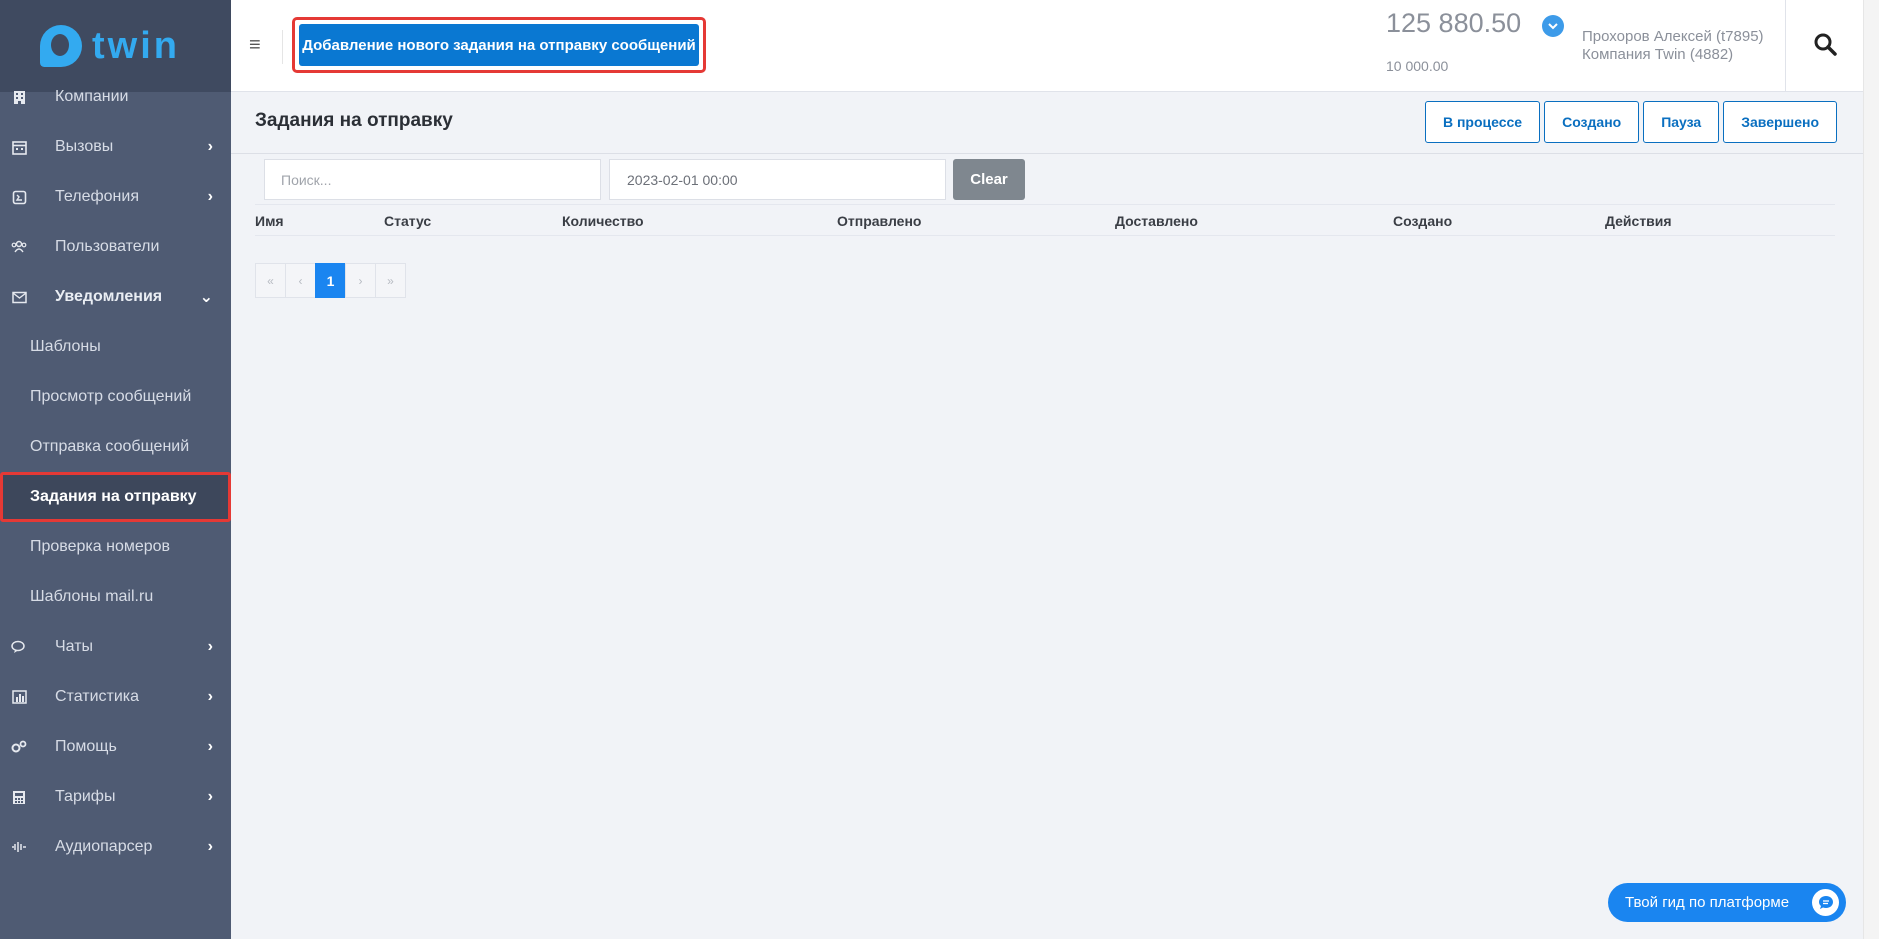 The height and width of the screenshot is (939, 1879). What do you see at coordinates (270, 280) in the screenshot?
I see `pagination-first-button: «` at bounding box center [270, 280].